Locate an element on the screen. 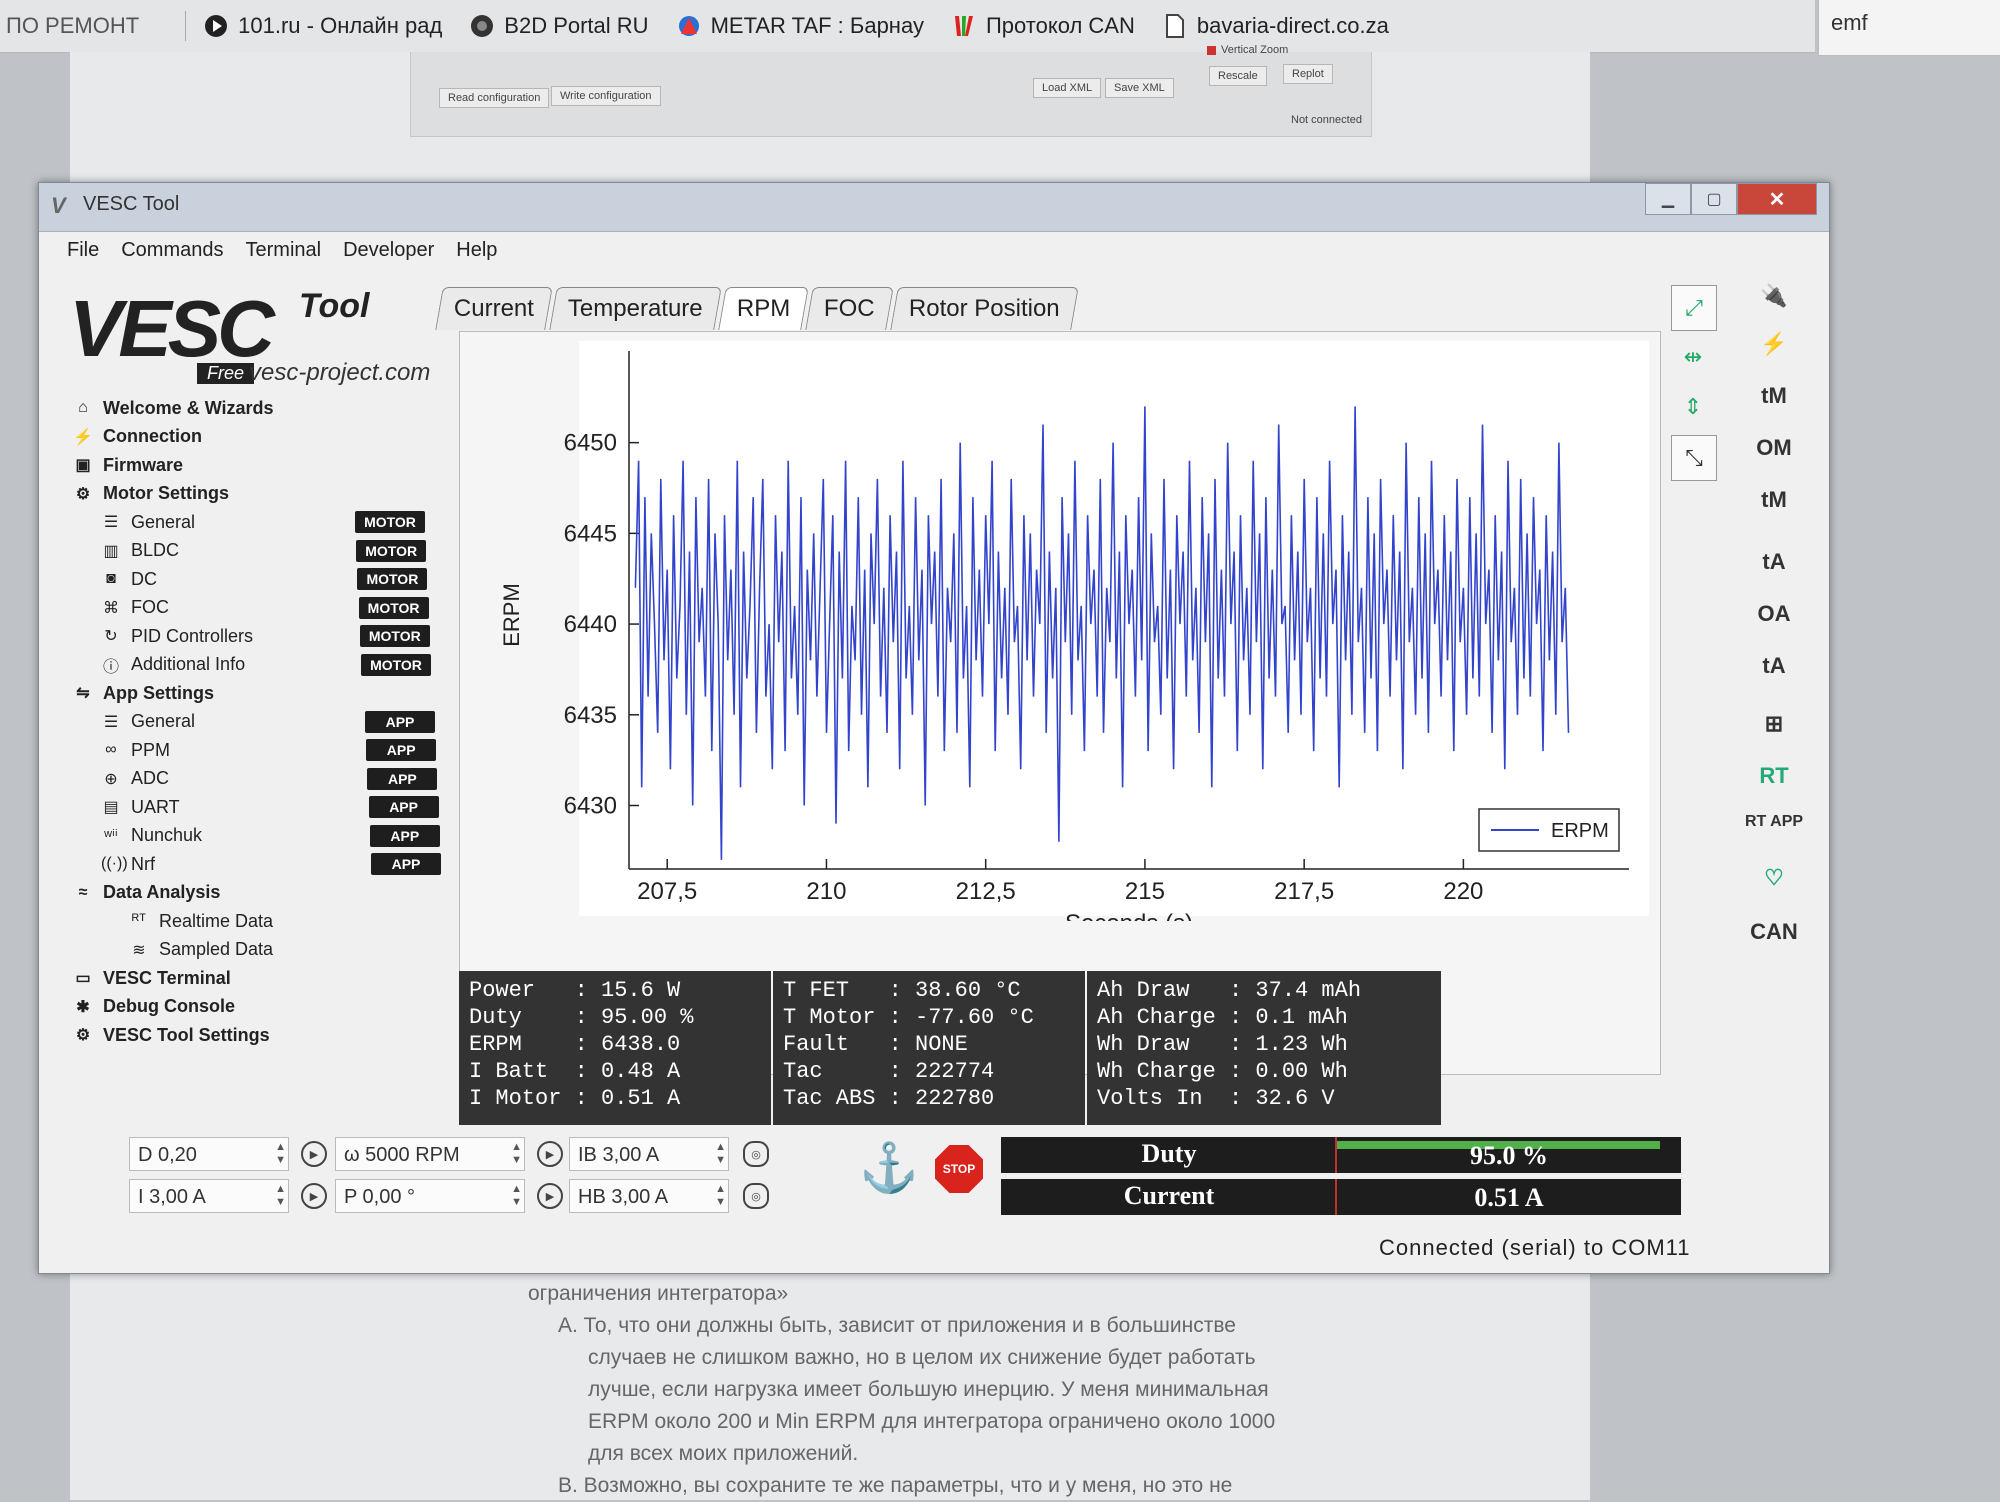  tab-foc: FOC is located at coordinates (849, 308).